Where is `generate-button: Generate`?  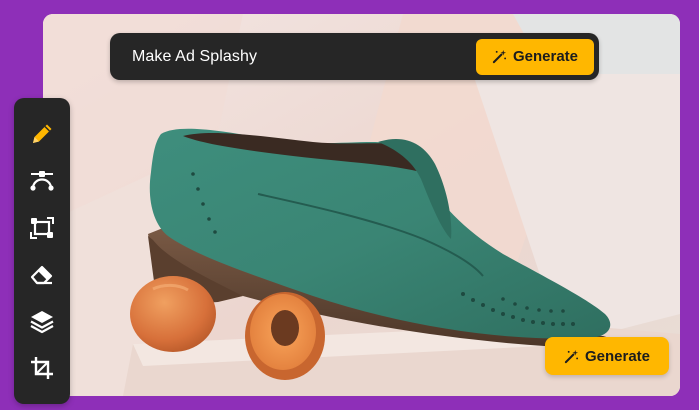
generate-button: Generate is located at coordinates (535, 56).